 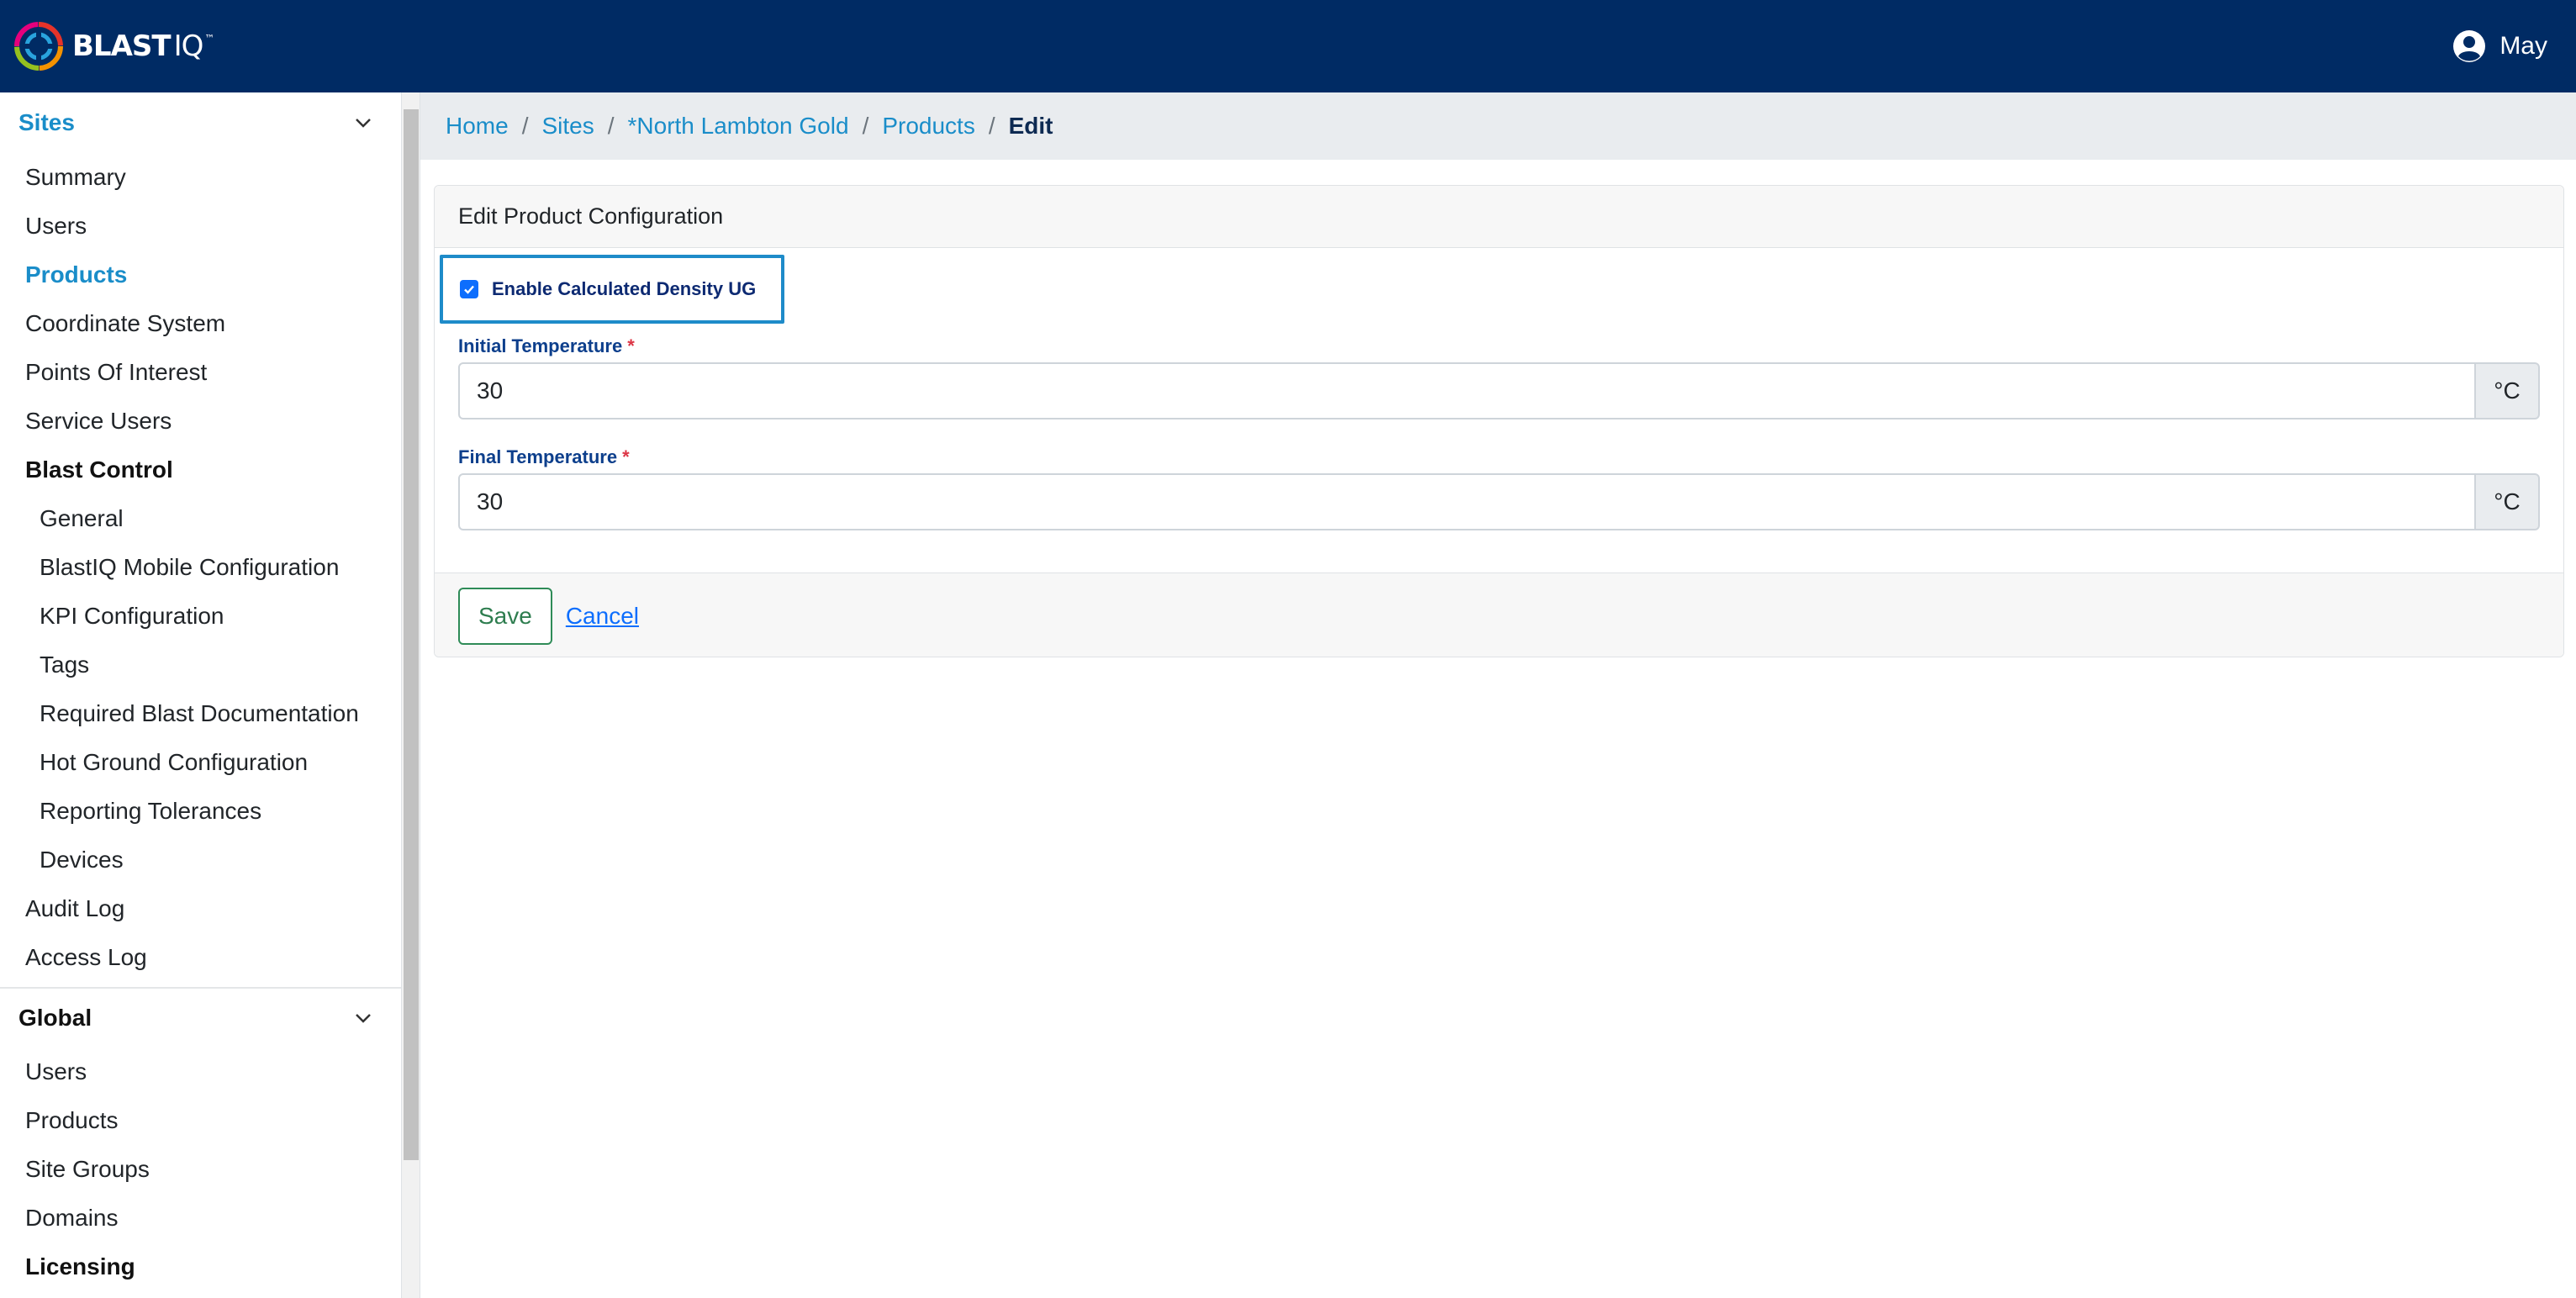 What do you see at coordinates (1499, 217) in the screenshot?
I see `card-title: Edit Product Configuration` at bounding box center [1499, 217].